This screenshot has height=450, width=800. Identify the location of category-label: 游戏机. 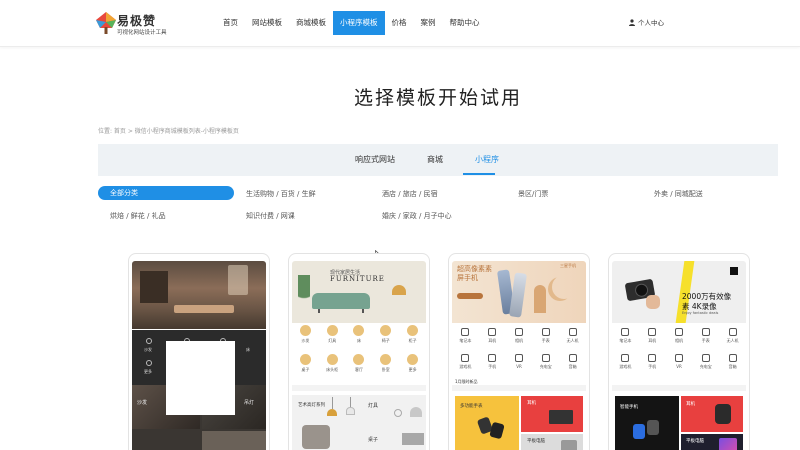
(625, 366).